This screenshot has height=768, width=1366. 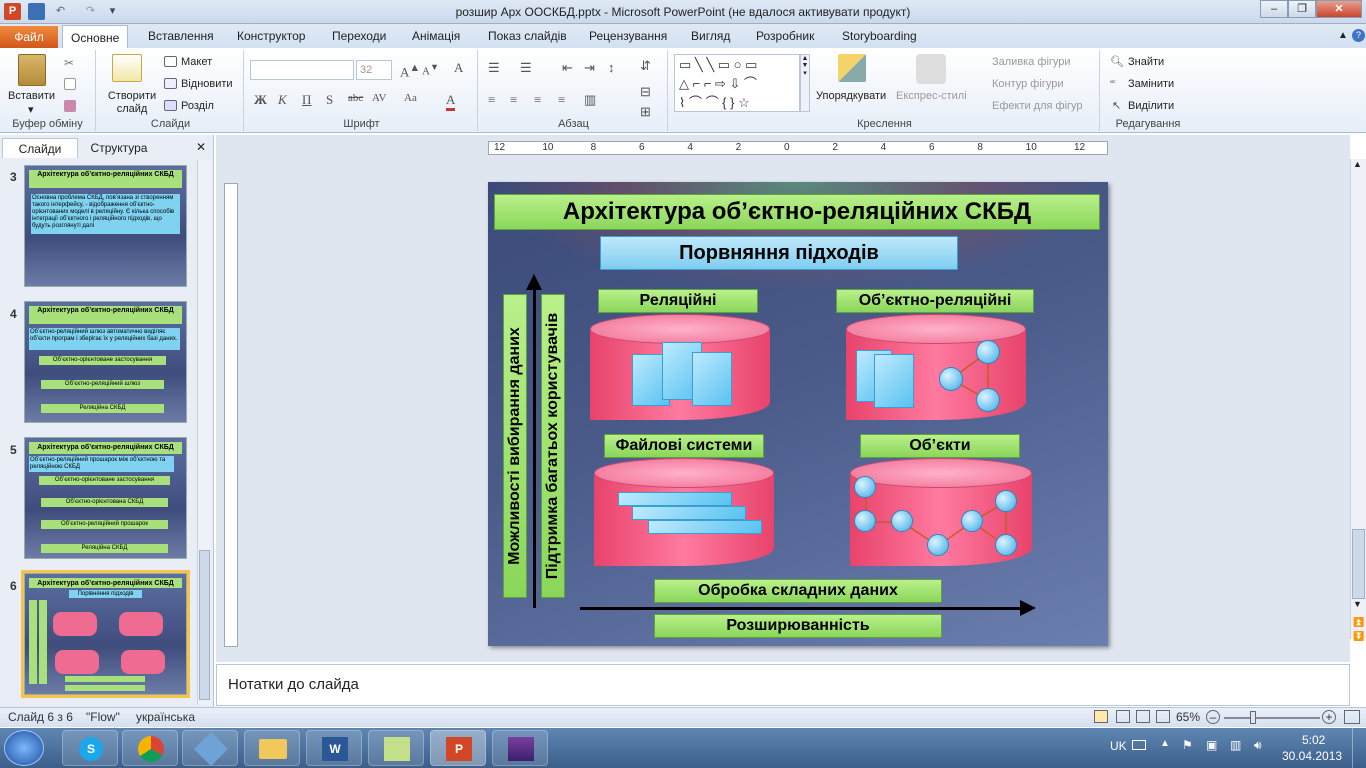 What do you see at coordinates (561, 100) in the screenshot?
I see `justify-icon: ≡` at bounding box center [561, 100].